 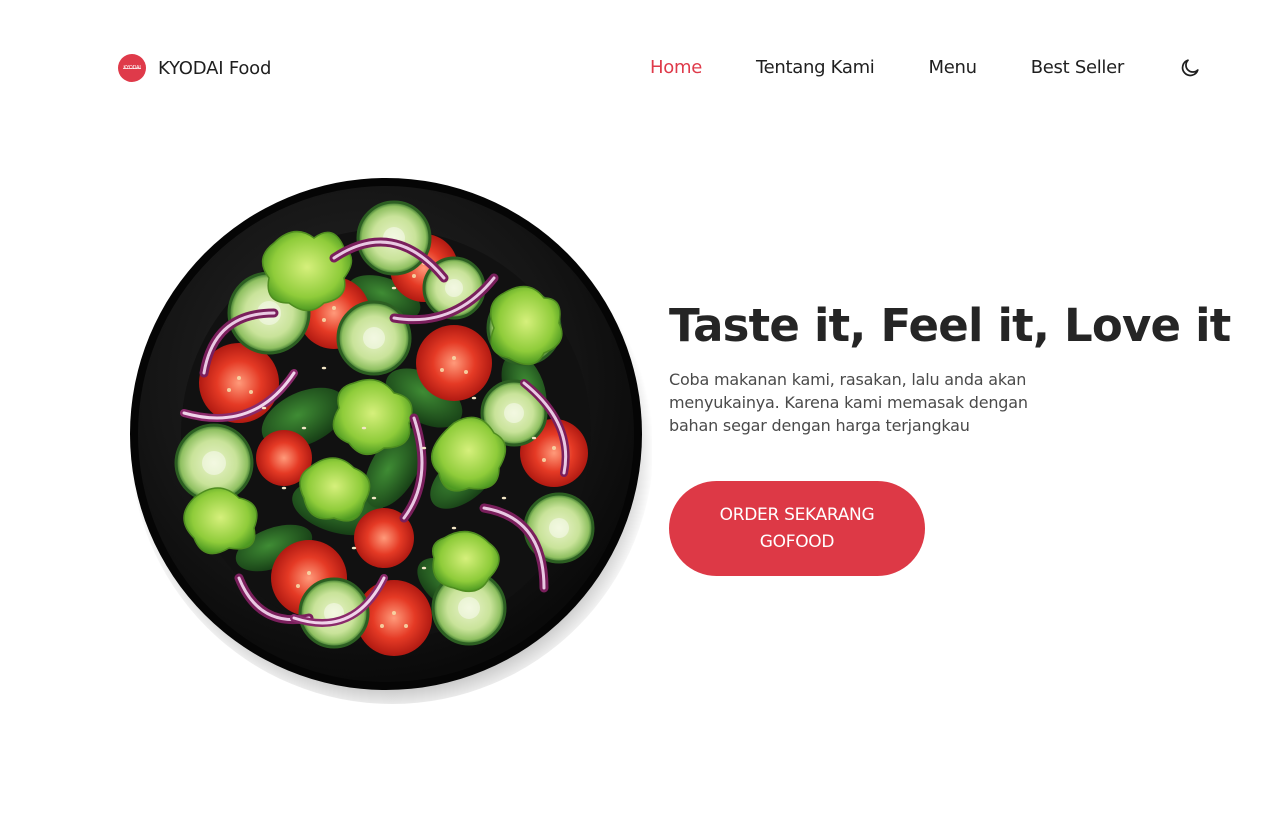 What do you see at coordinates (953, 68) in the screenshot?
I see `nav-item-menu: Menu` at bounding box center [953, 68].